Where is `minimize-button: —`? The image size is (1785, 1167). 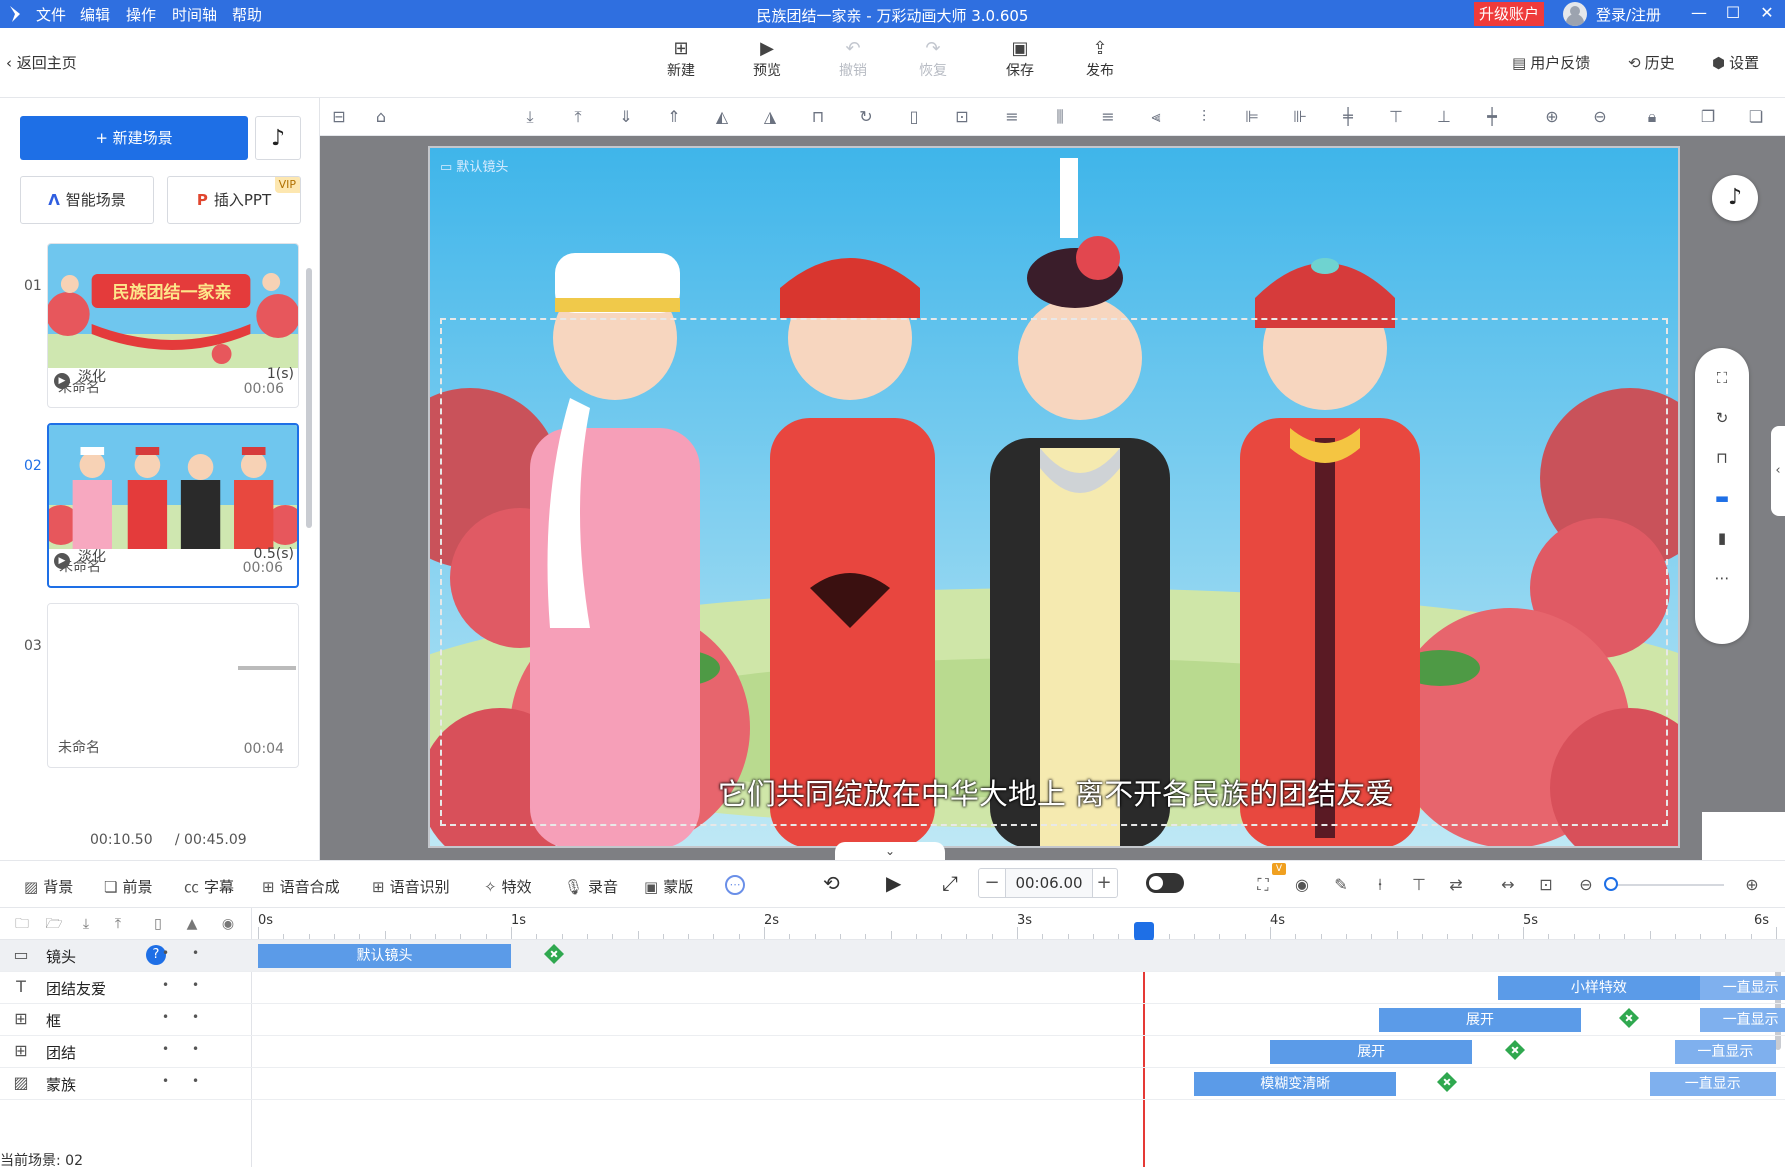 minimize-button: — is located at coordinates (1699, 14).